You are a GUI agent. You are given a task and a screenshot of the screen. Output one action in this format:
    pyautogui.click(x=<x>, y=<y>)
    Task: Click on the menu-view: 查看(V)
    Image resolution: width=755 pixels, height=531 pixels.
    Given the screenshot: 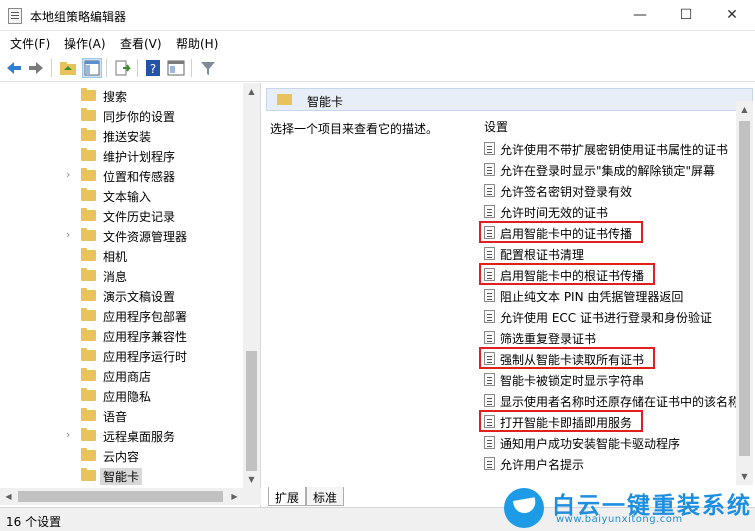 What is the action you would take?
    pyautogui.click(x=141, y=43)
    